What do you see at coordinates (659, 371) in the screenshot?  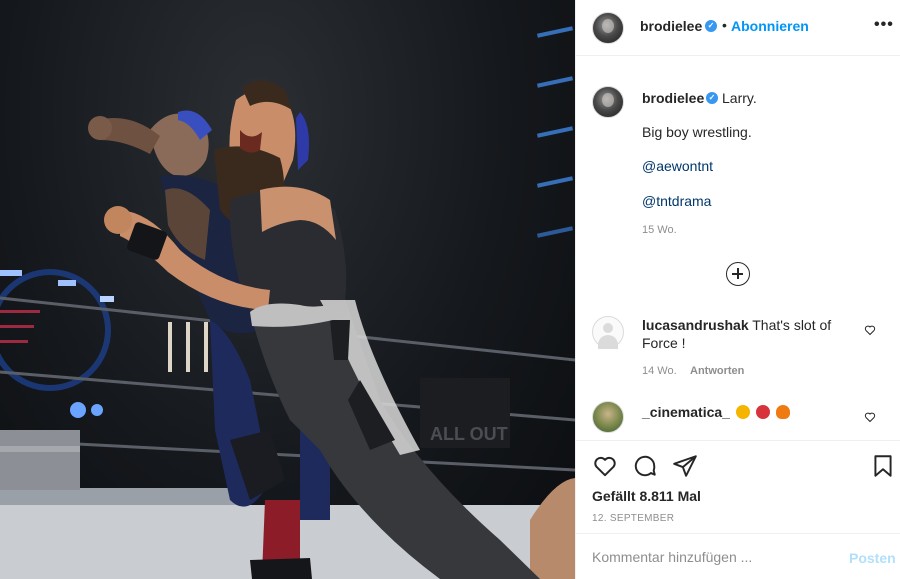 I see `comment-age: 14 Wo.` at bounding box center [659, 371].